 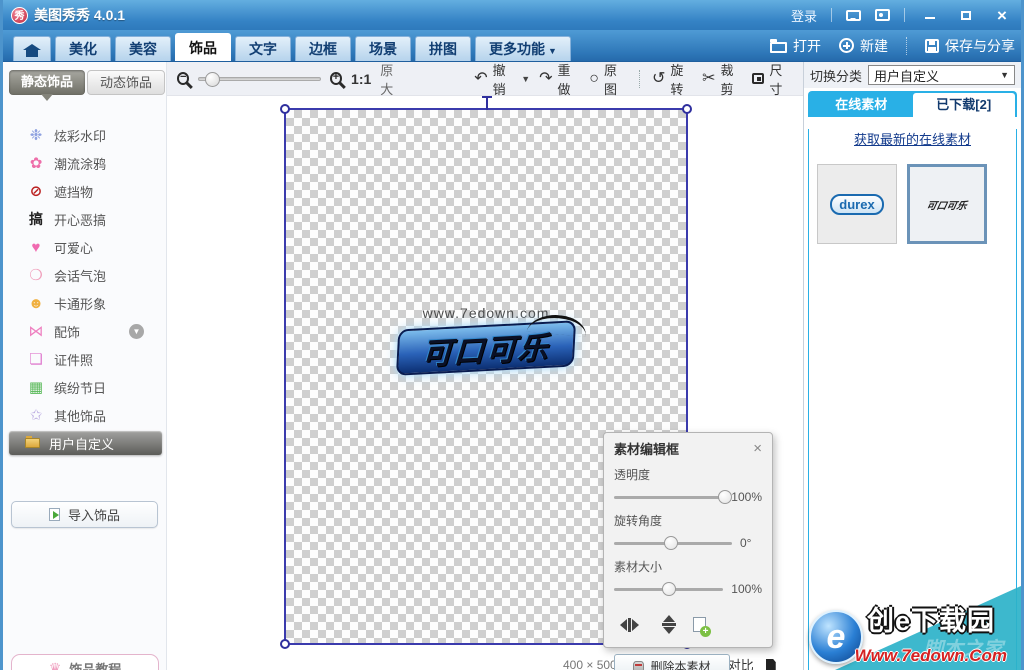 What do you see at coordinates (559, 79) in the screenshot?
I see `redo-button: ↷ 重做` at bounding box center [559, 79].